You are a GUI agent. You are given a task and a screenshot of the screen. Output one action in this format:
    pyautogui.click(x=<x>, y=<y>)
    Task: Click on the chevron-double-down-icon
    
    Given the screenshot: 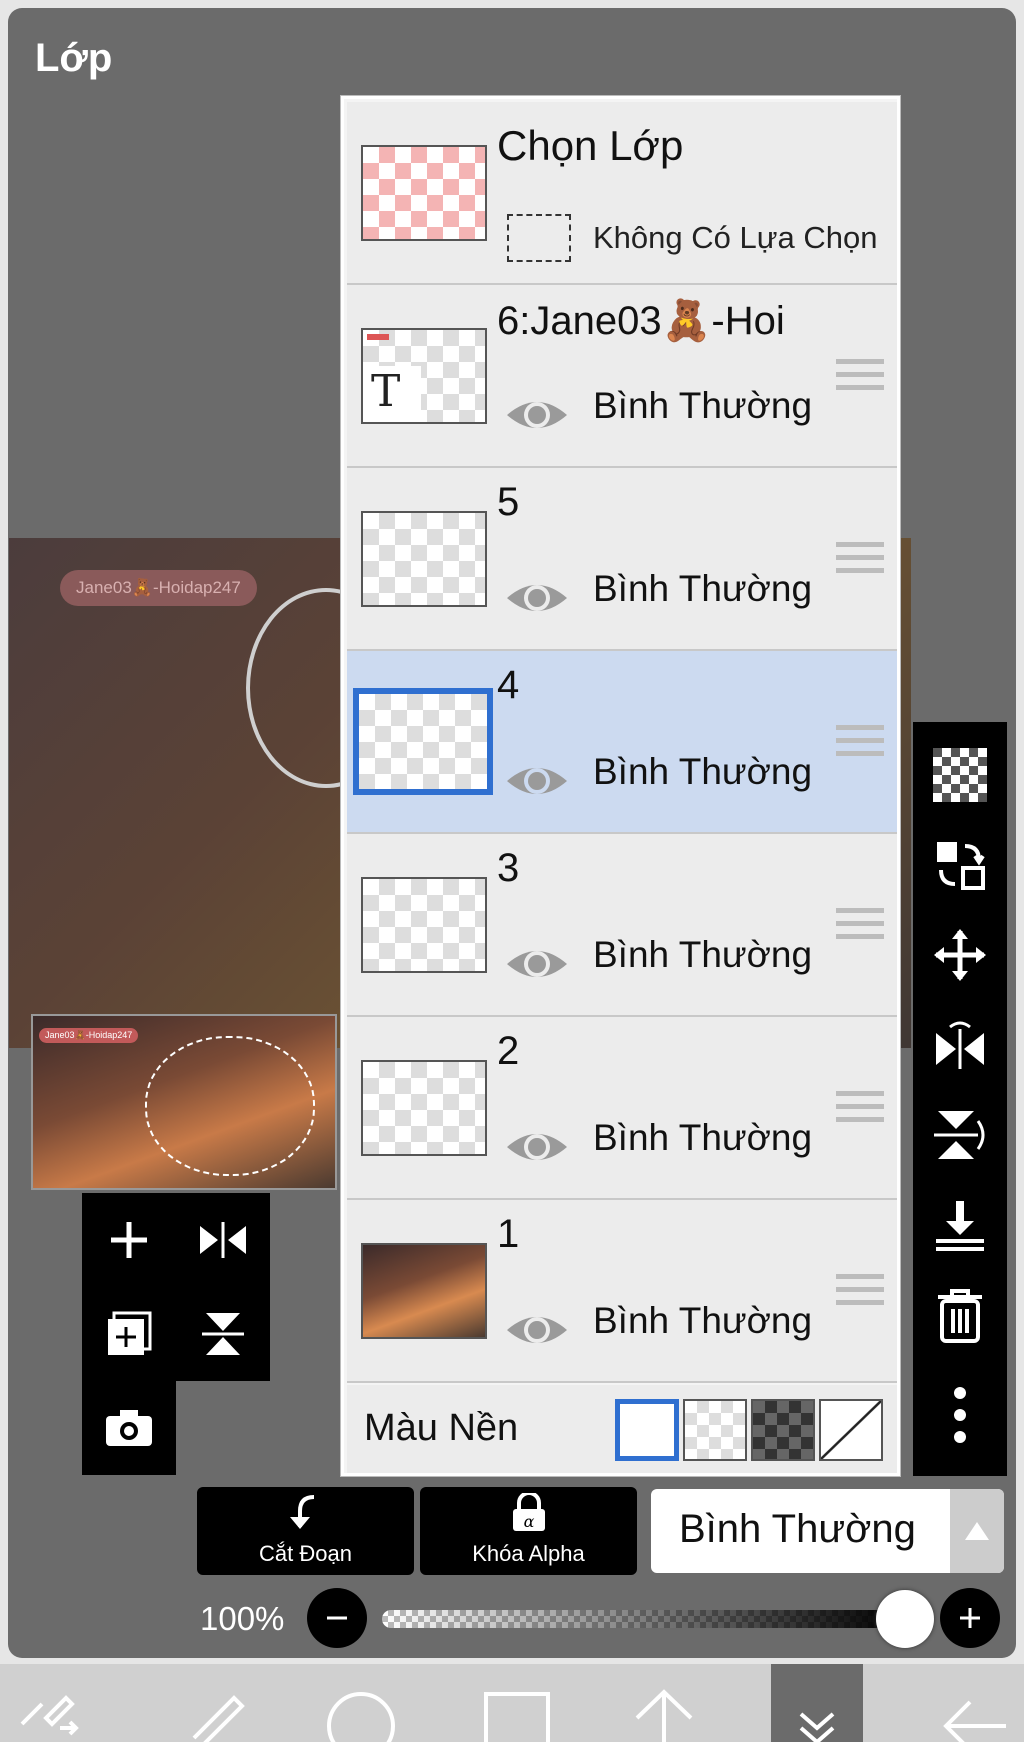 What is the action you would take?
    pyautogui.click(x=817, y=1727)
    